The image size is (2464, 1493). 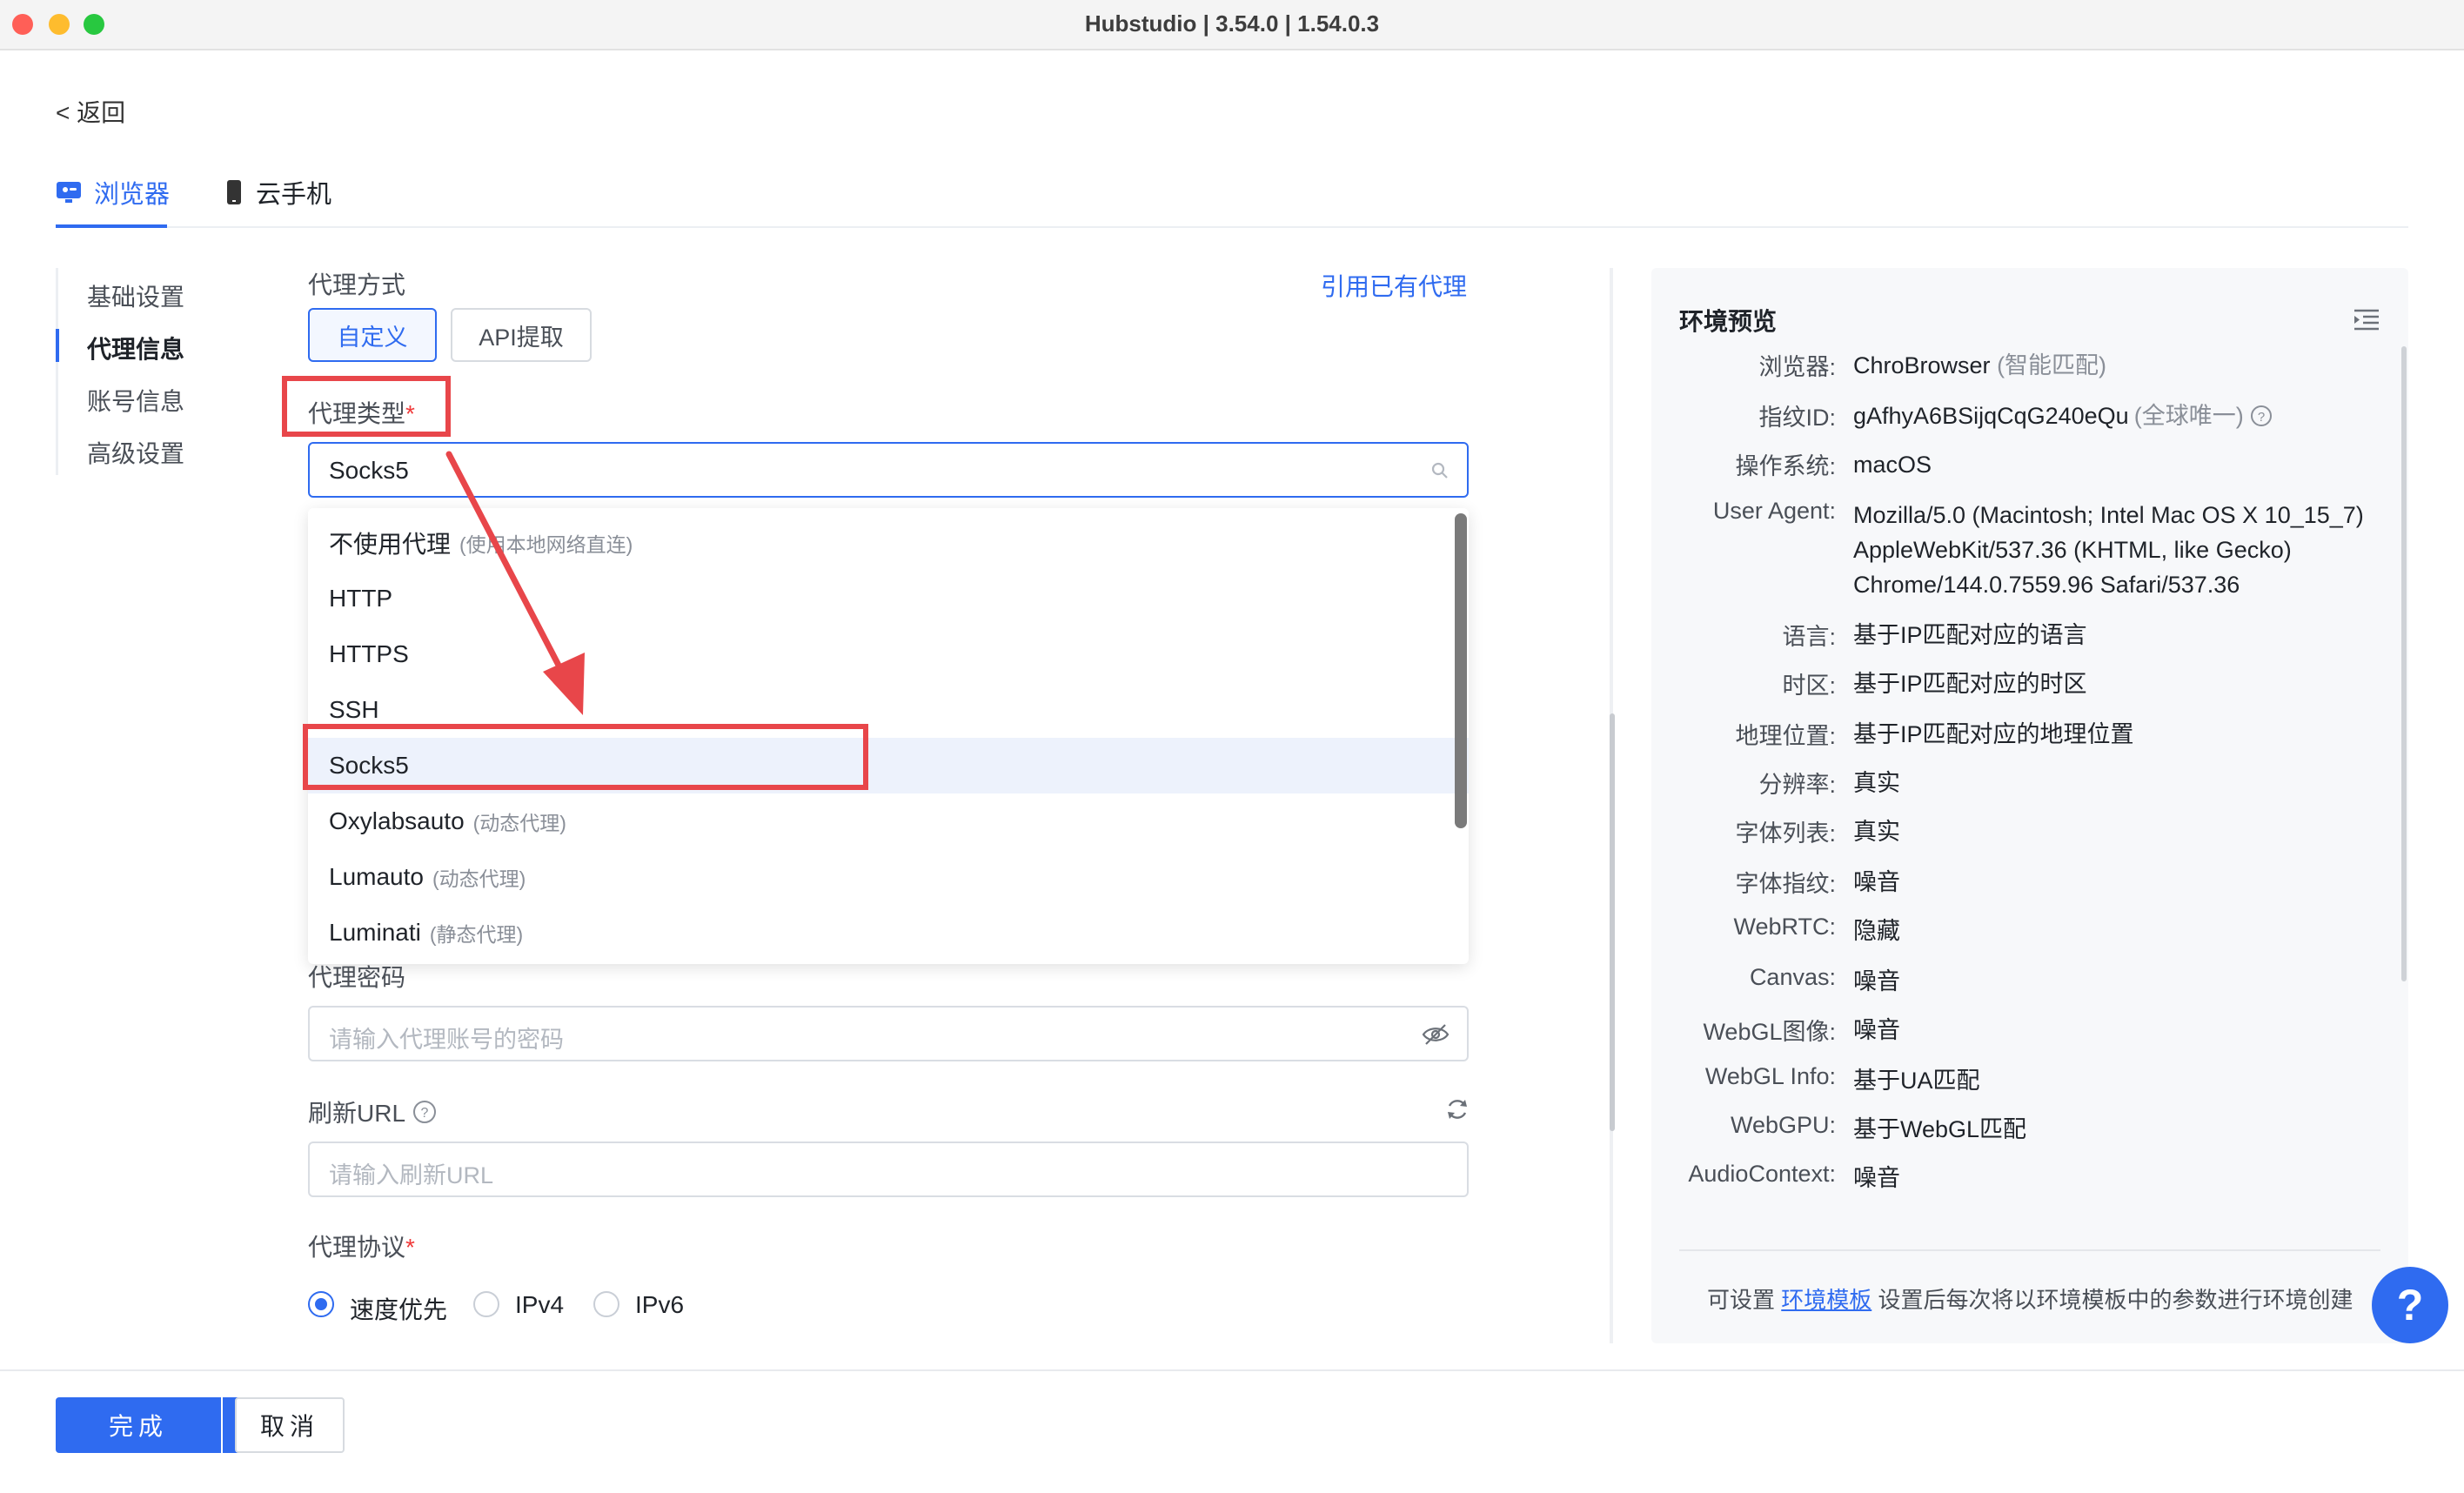 I want to click on help-button: ?, so click(x=2410, y=1305).